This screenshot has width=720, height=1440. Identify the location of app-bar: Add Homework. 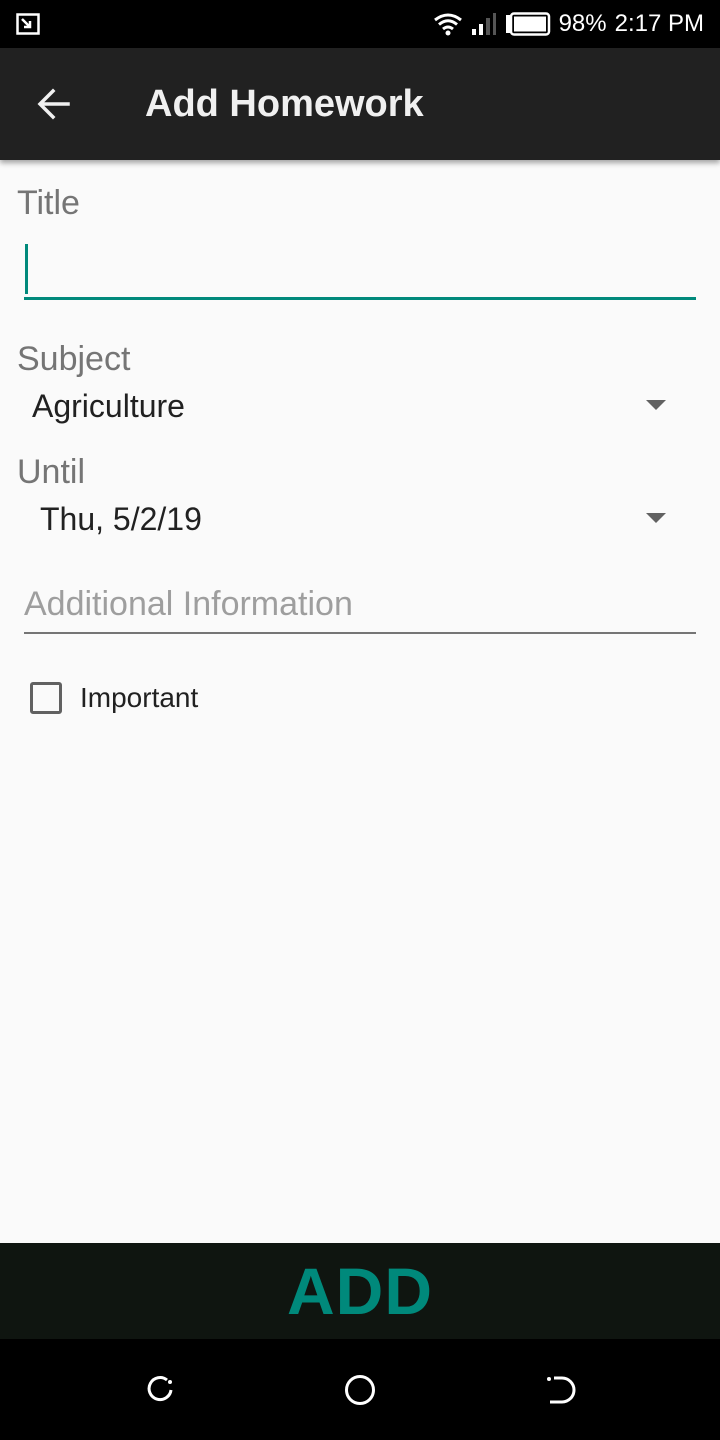
(360, 104).